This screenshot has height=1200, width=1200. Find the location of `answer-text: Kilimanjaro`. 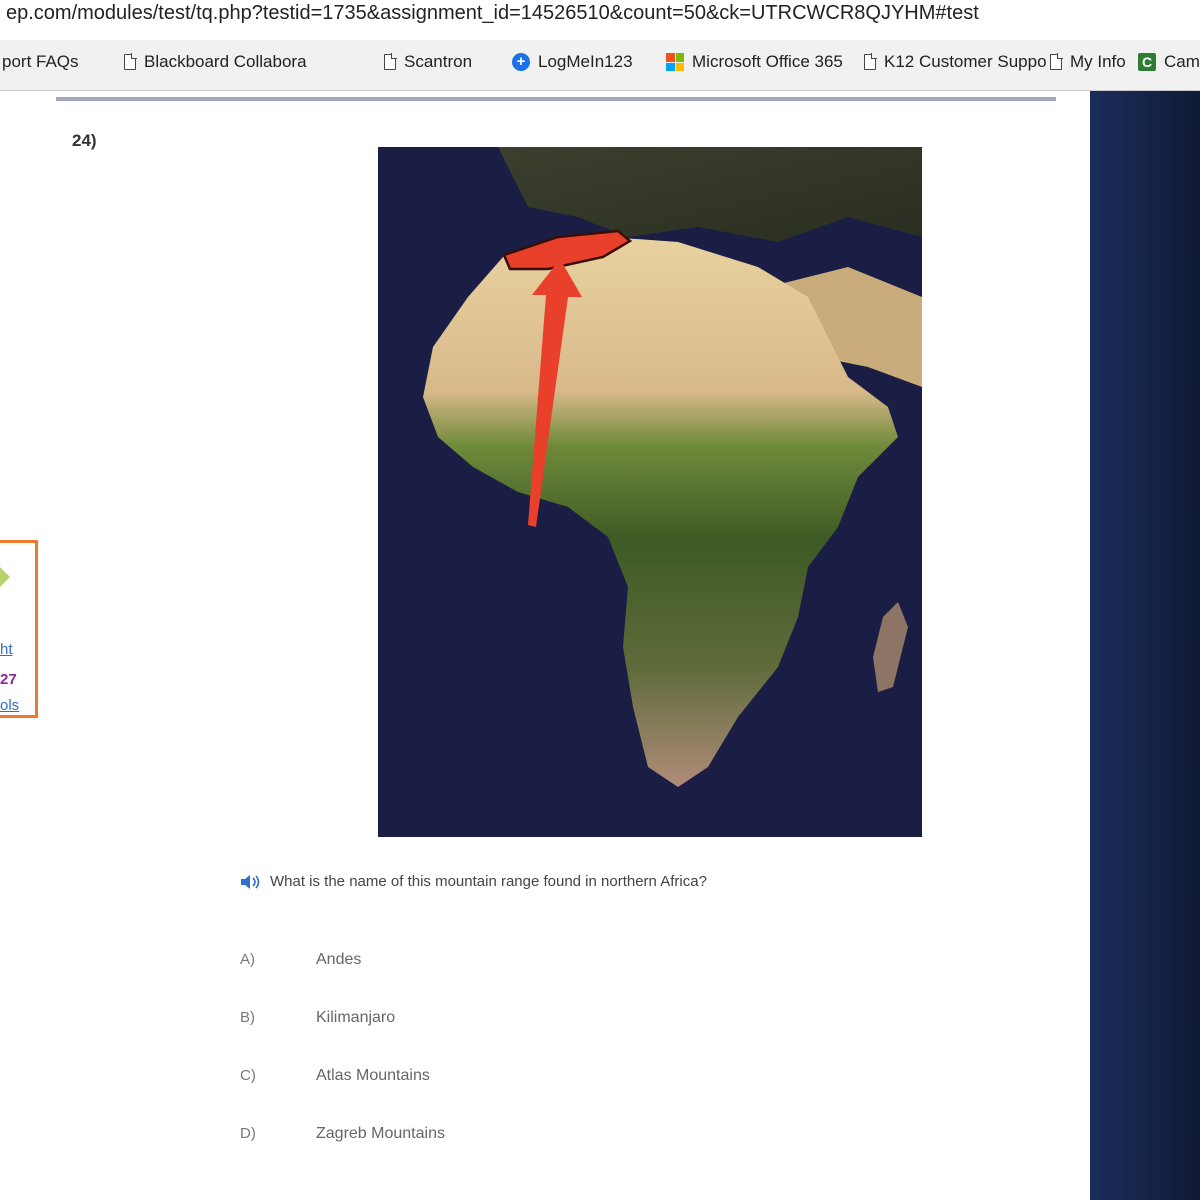

answer-text: Kilimanjaro is located at coordinates (356, 1017).